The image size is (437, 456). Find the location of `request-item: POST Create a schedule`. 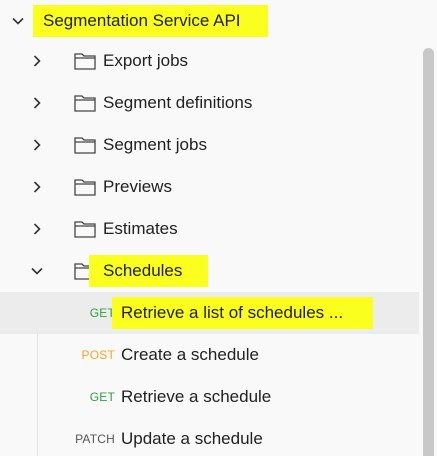

request-item: POST Create a schedule is located at coordinates (209, 355).